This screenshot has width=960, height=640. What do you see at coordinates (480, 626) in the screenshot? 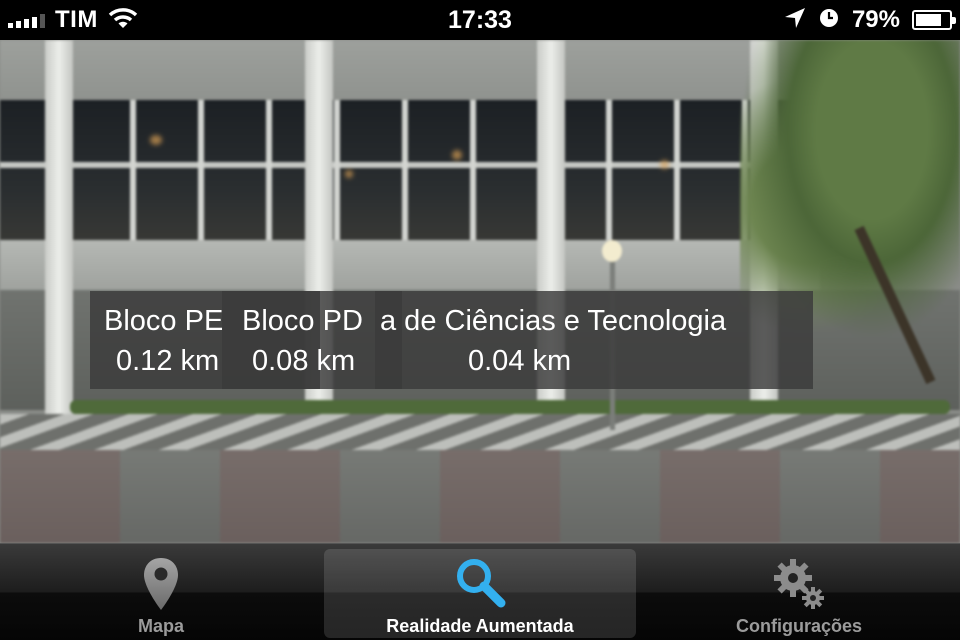
I see `tab-label: Realidade Aumentada` at bounding box center [480, 626].